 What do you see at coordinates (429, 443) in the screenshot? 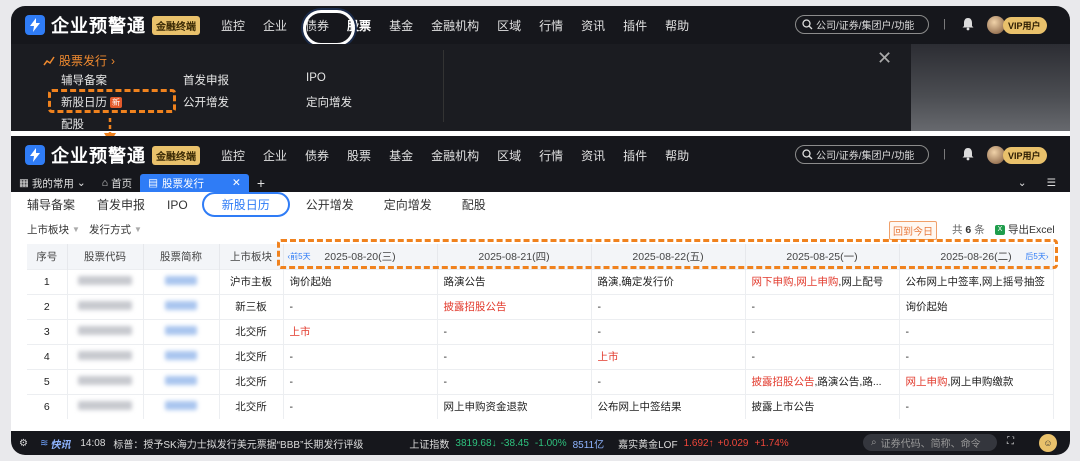
I see `index-name: 上证指数` at bounding box center [429, 443].